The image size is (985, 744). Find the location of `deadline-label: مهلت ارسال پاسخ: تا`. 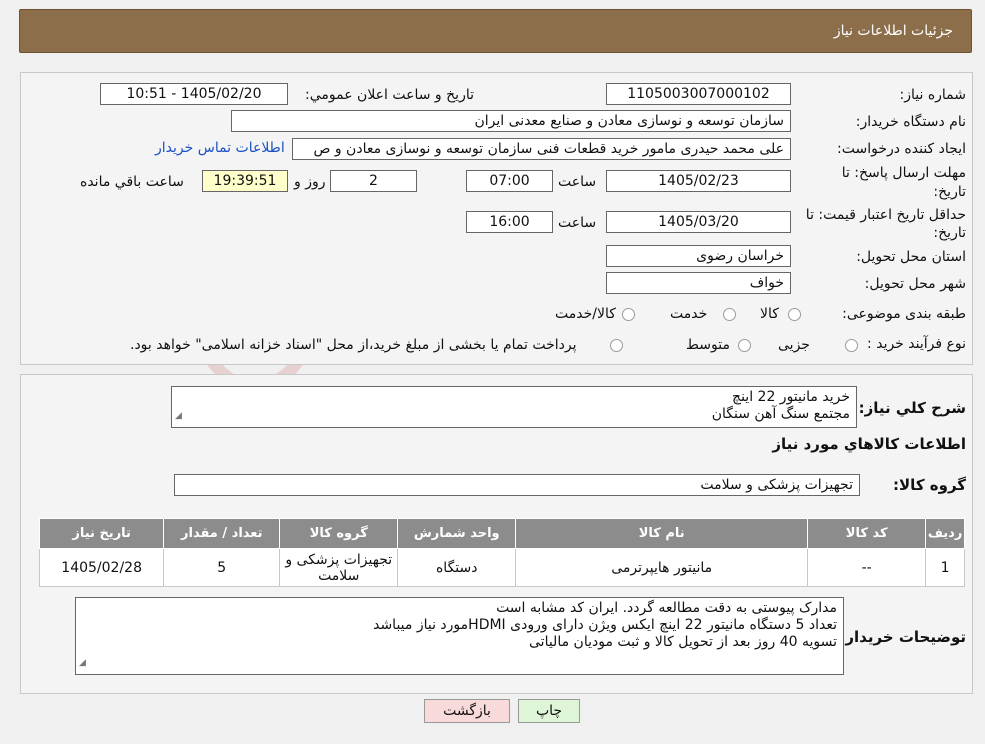

deadline-label: مهلت ارسال پاسخ: تا is located at coordinates (903, 173).